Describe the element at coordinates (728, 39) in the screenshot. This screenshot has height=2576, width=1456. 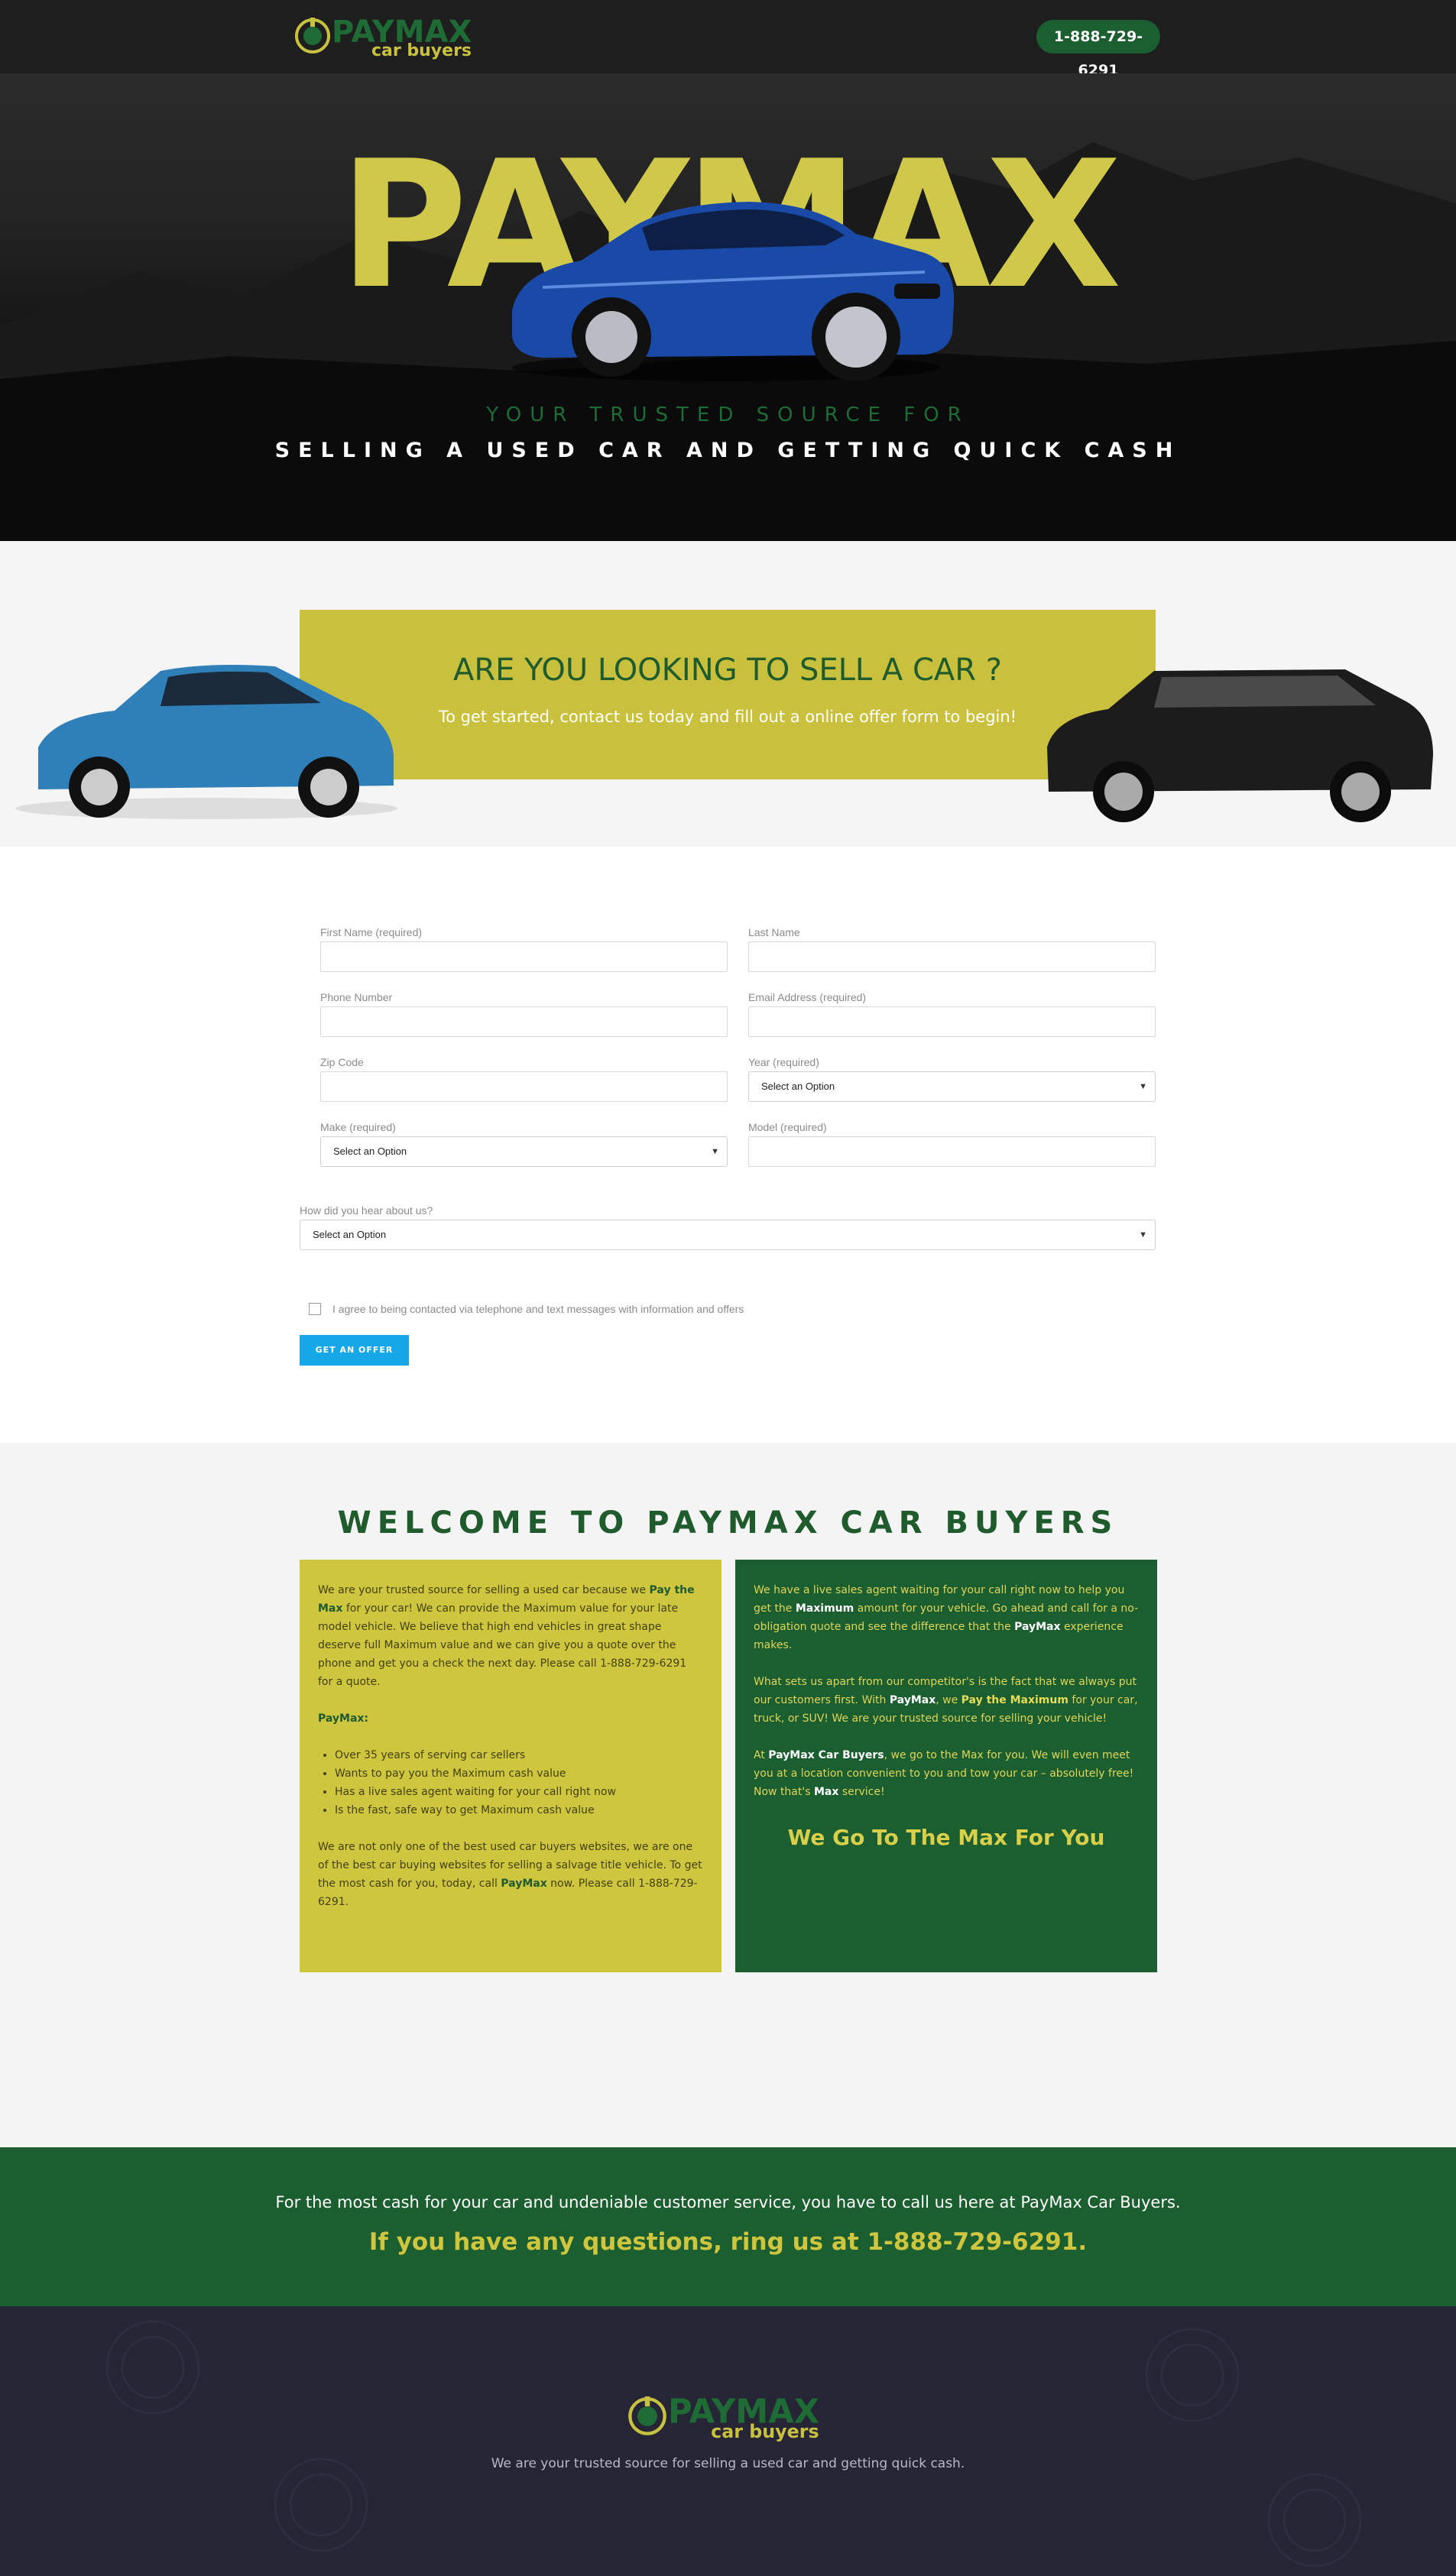
I see `site-header: PAYMAX car buyers 1-888-729-6291` at that location.